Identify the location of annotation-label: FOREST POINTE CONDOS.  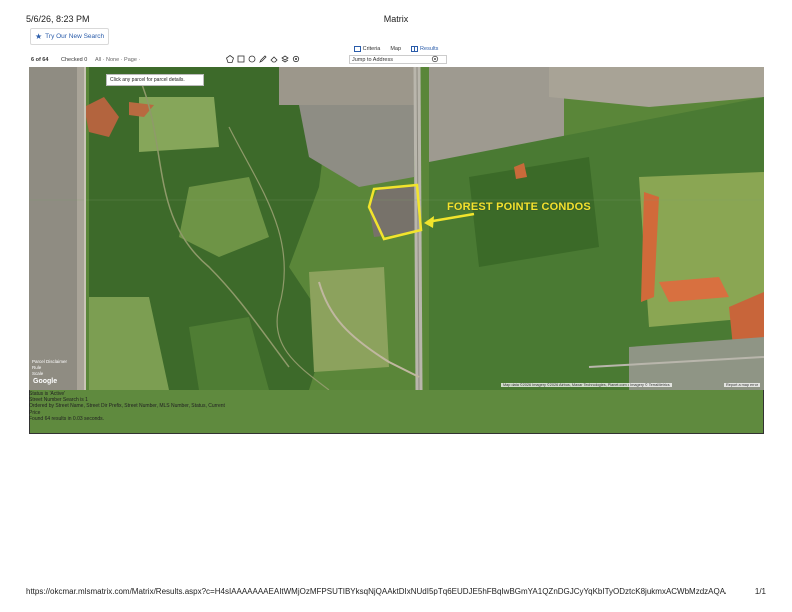
(519, 207).